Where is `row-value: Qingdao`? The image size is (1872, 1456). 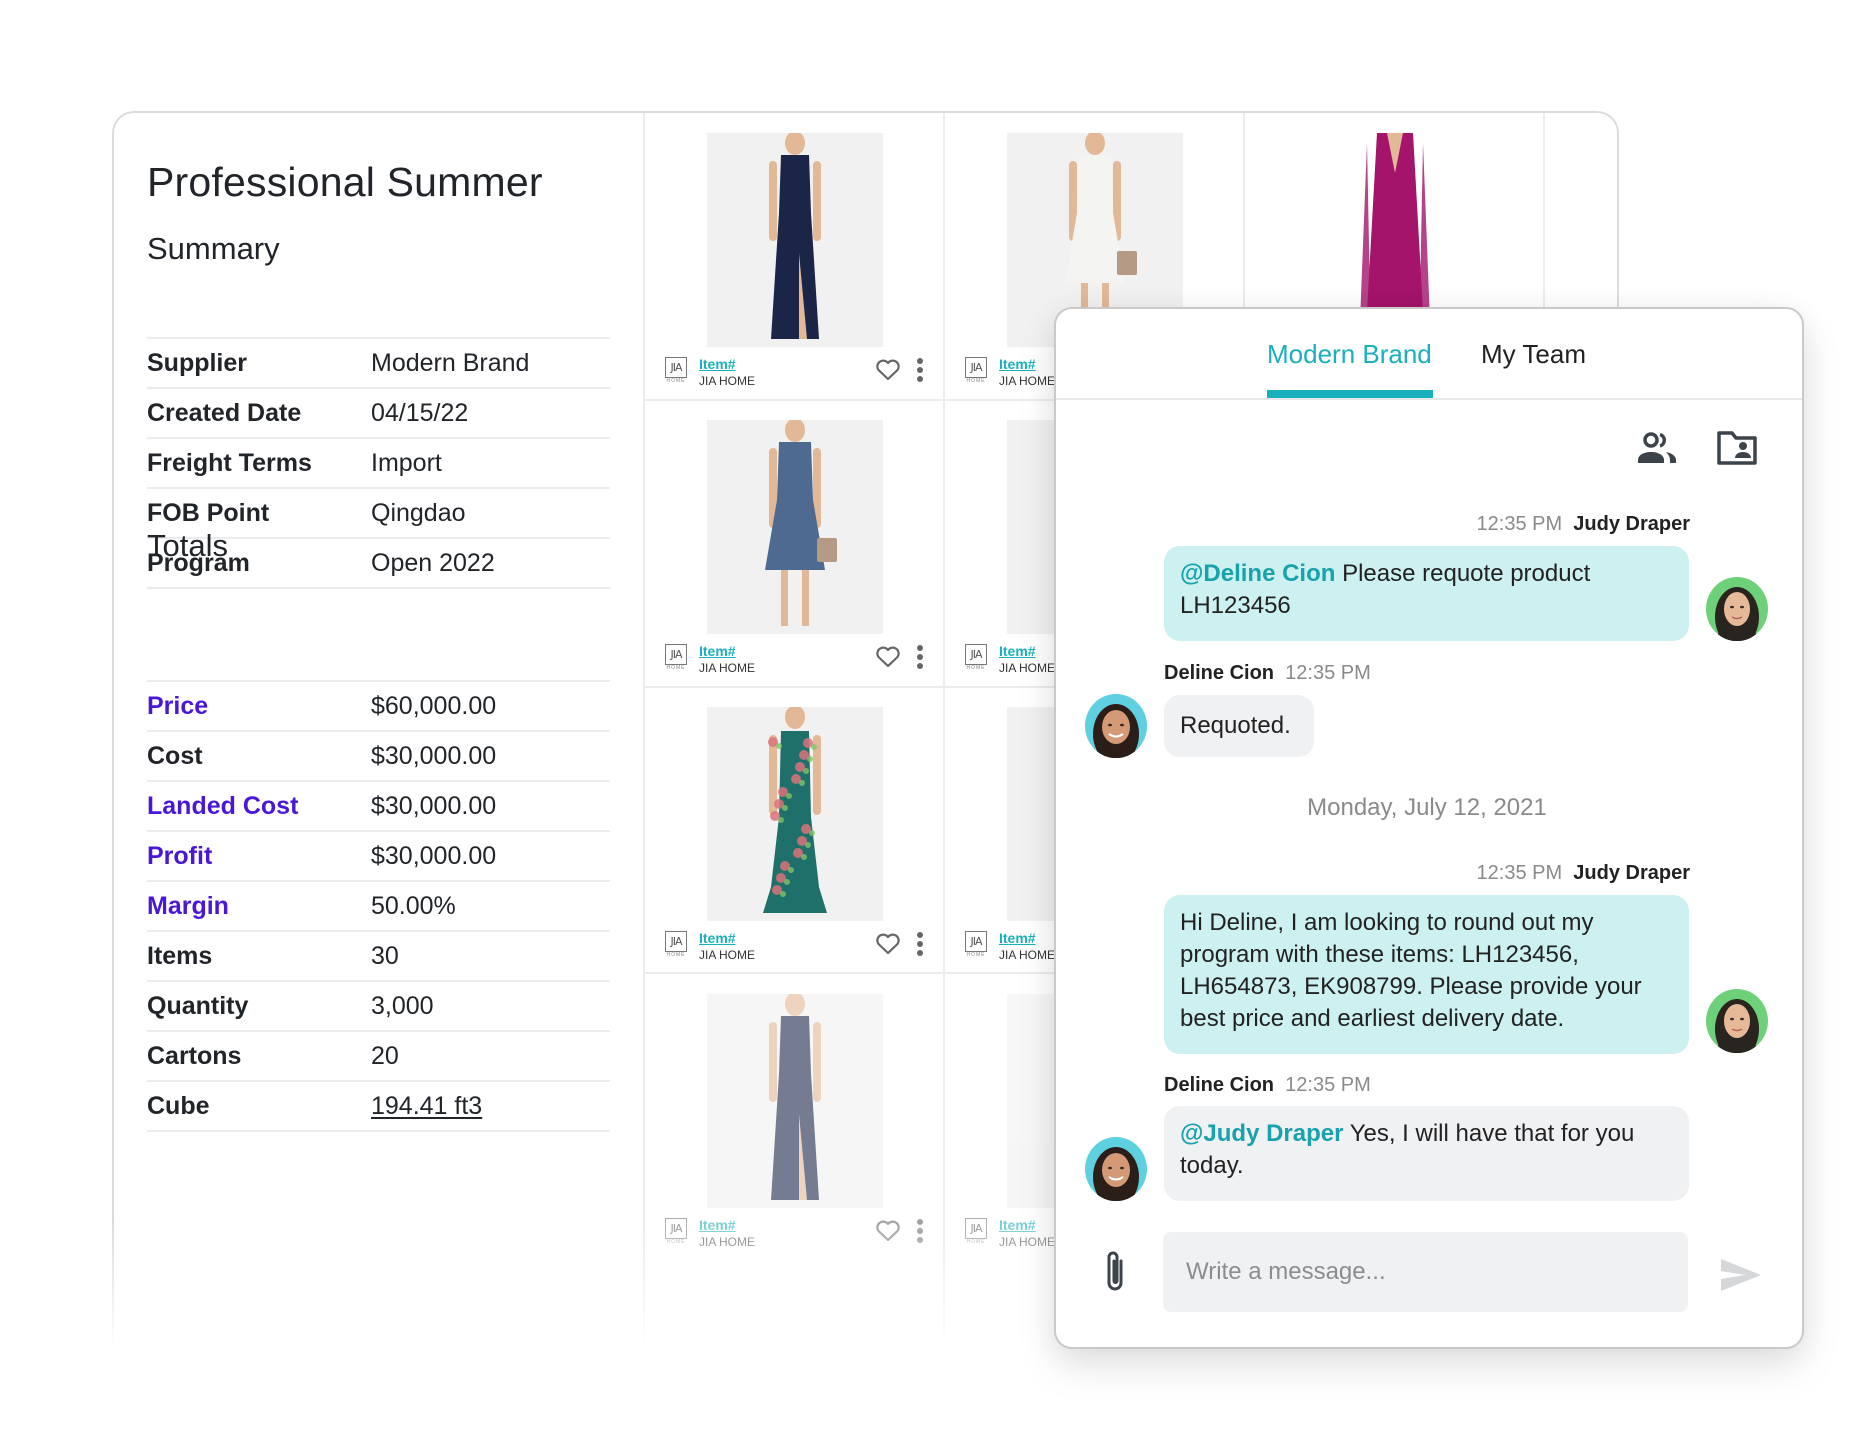
row-value: Qingdao is located at coordinates (418, 512).